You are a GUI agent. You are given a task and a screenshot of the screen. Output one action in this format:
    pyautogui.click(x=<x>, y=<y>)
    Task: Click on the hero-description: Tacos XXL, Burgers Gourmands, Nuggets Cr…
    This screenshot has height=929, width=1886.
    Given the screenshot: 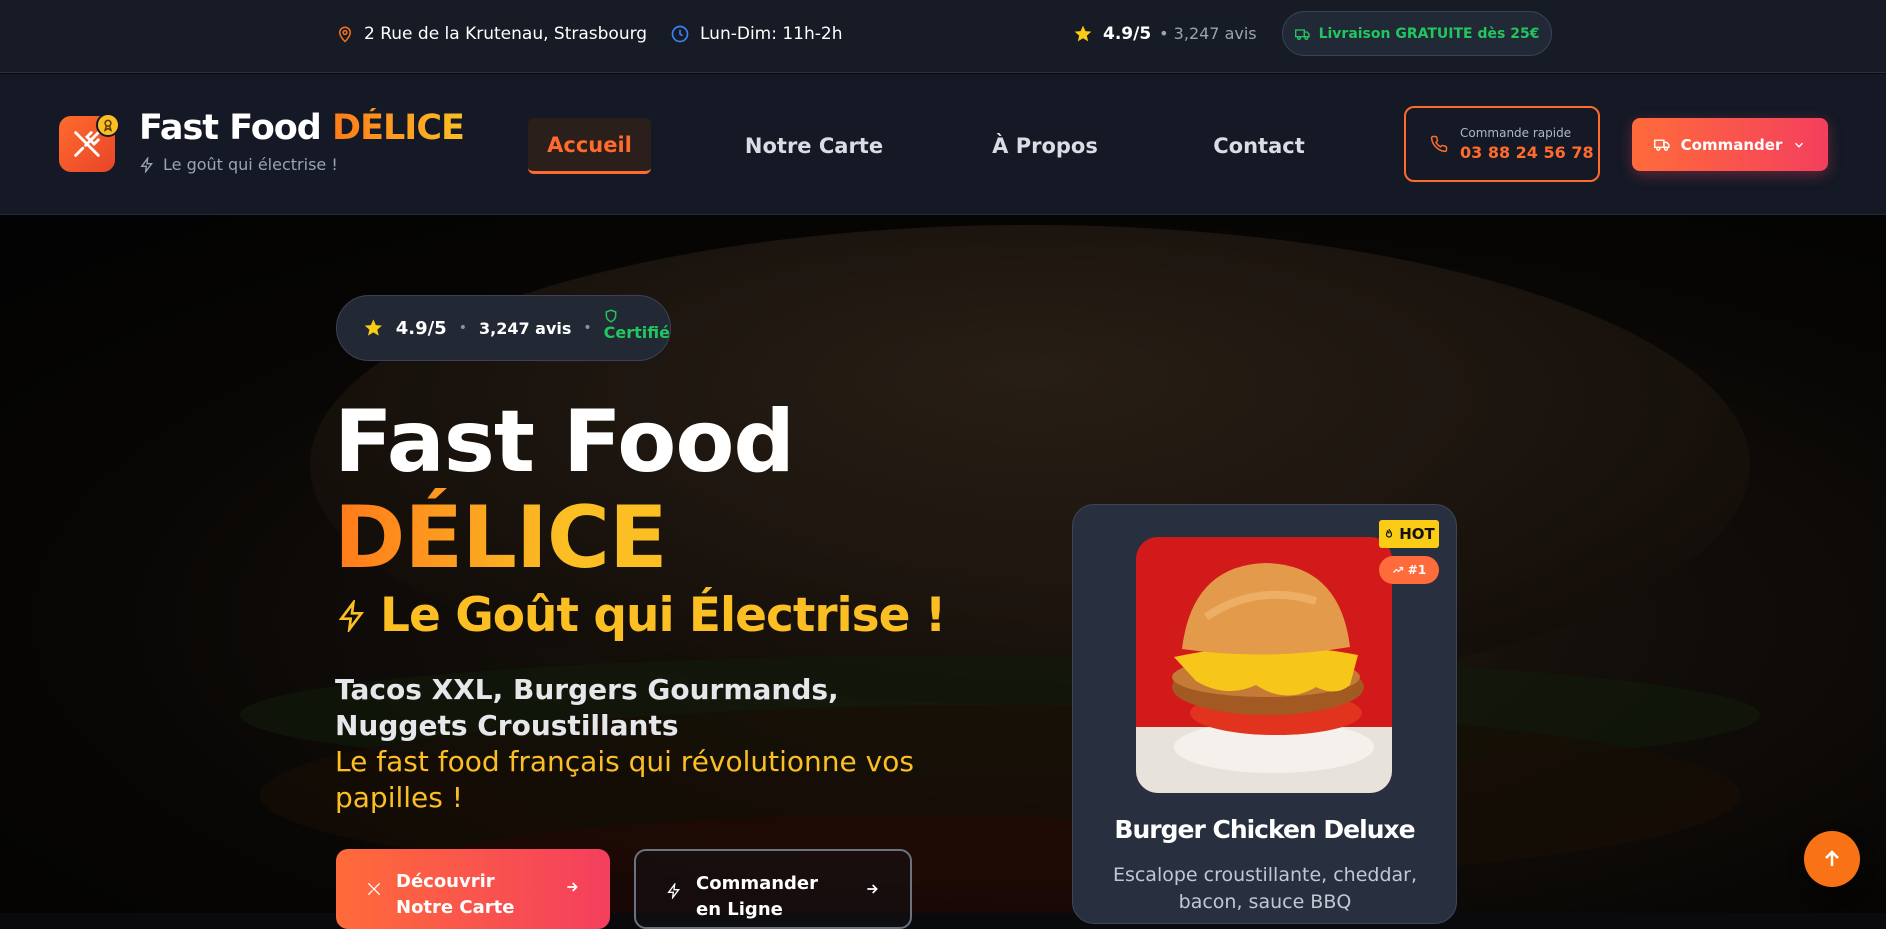 What is the action you would take?
    pyautogui.click(x=587, y=707)
    